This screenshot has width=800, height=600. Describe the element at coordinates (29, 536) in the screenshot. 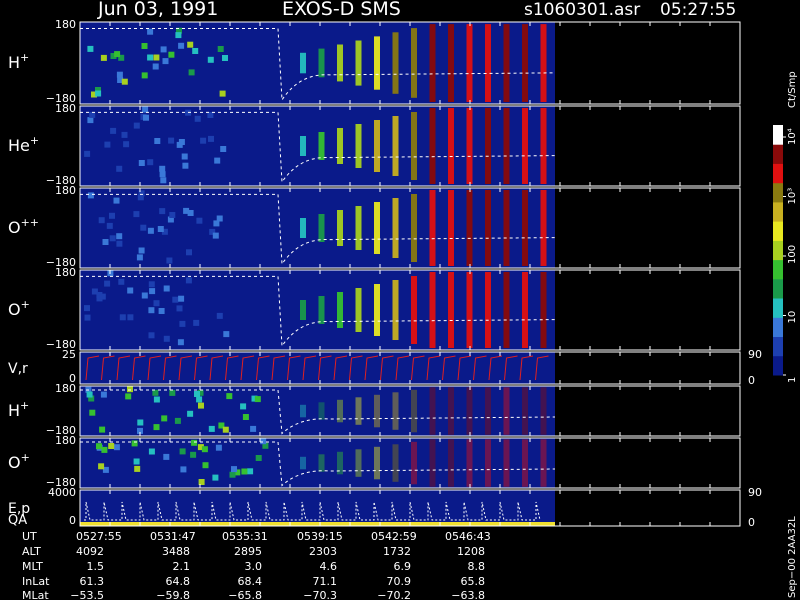

I see `ephemeris-row-label: UT` at that location.